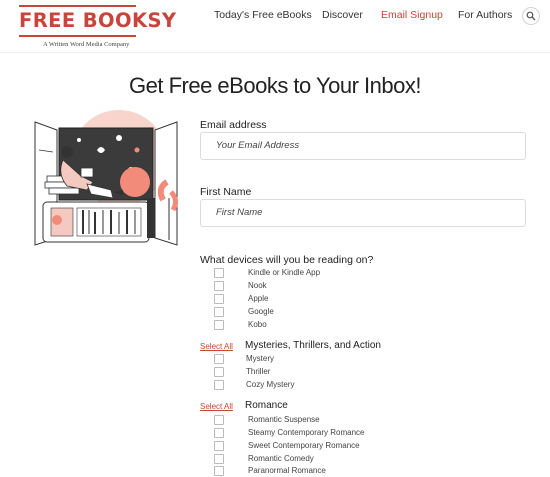  Describe the element at coordinates (342, 17) in the screenshot. I see `nav-discover: Discover` at that location.